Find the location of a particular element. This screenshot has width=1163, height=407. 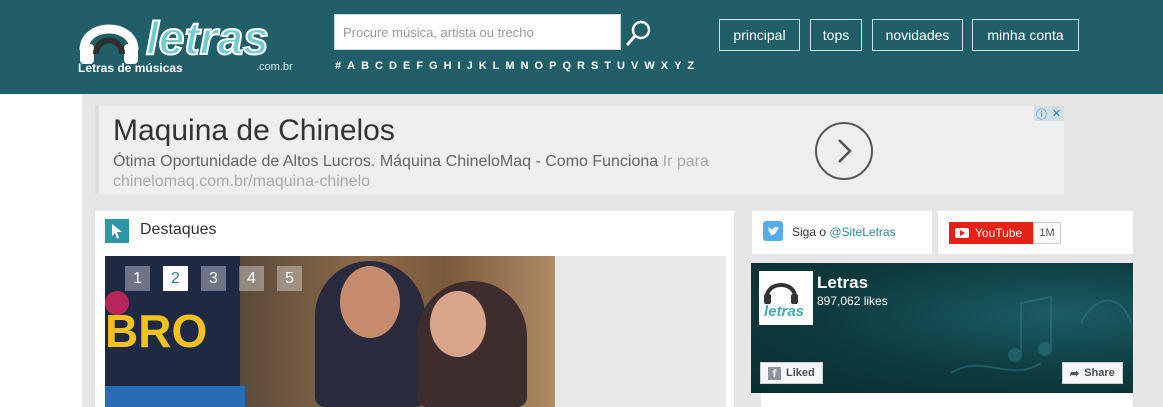

ad-badges: ⓘ ✕ is located at coordinates (1049, 113).